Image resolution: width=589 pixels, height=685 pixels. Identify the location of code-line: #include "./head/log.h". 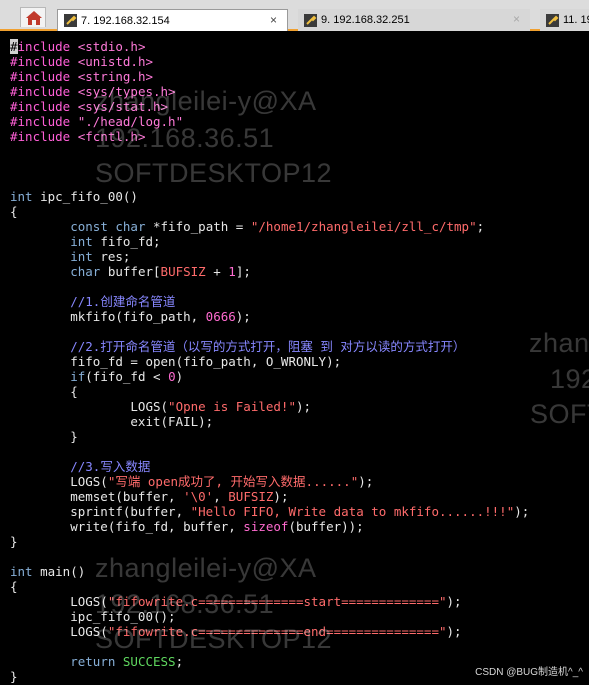
(96, 121).